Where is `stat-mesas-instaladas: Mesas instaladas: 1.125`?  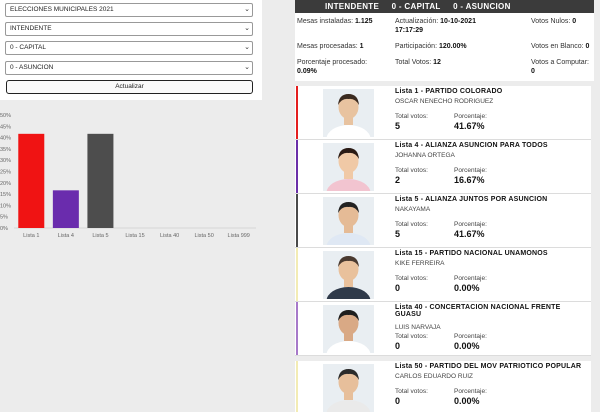
stat-mesas-instaladas: Mesas instaladas: 1.125 is located at coordinates (335, 21).